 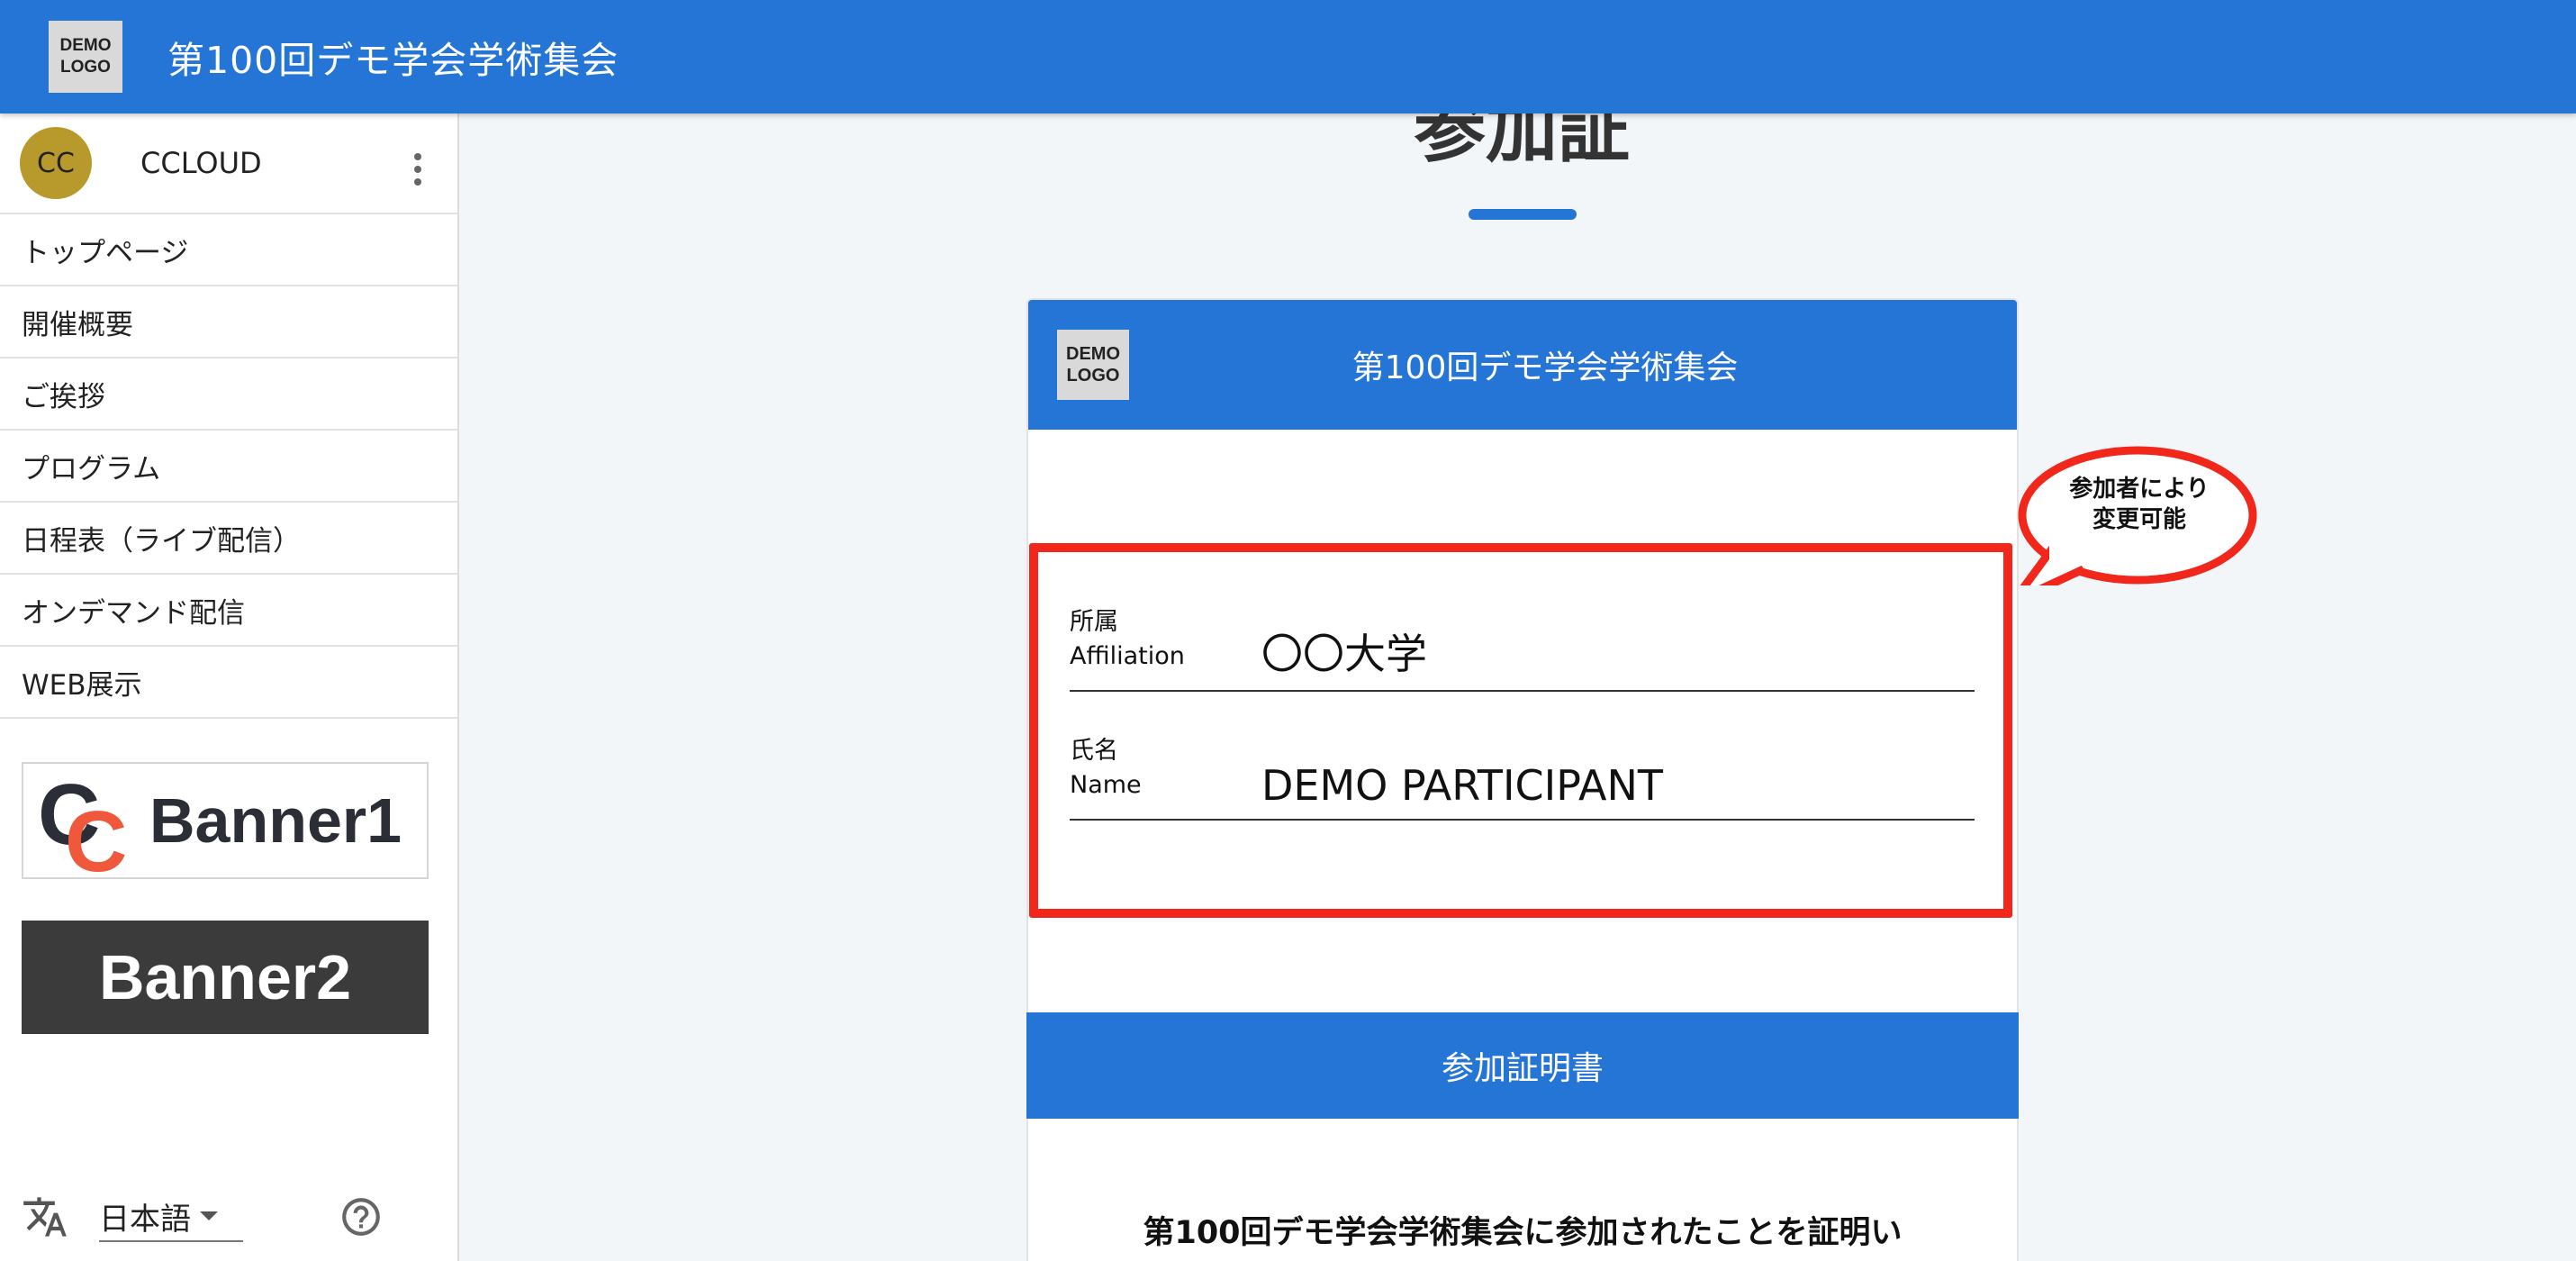 I want to click on certificate-text: 第100回デモ学会学術集会に参加されたことを証明い, so click(x=1523, y=1233).